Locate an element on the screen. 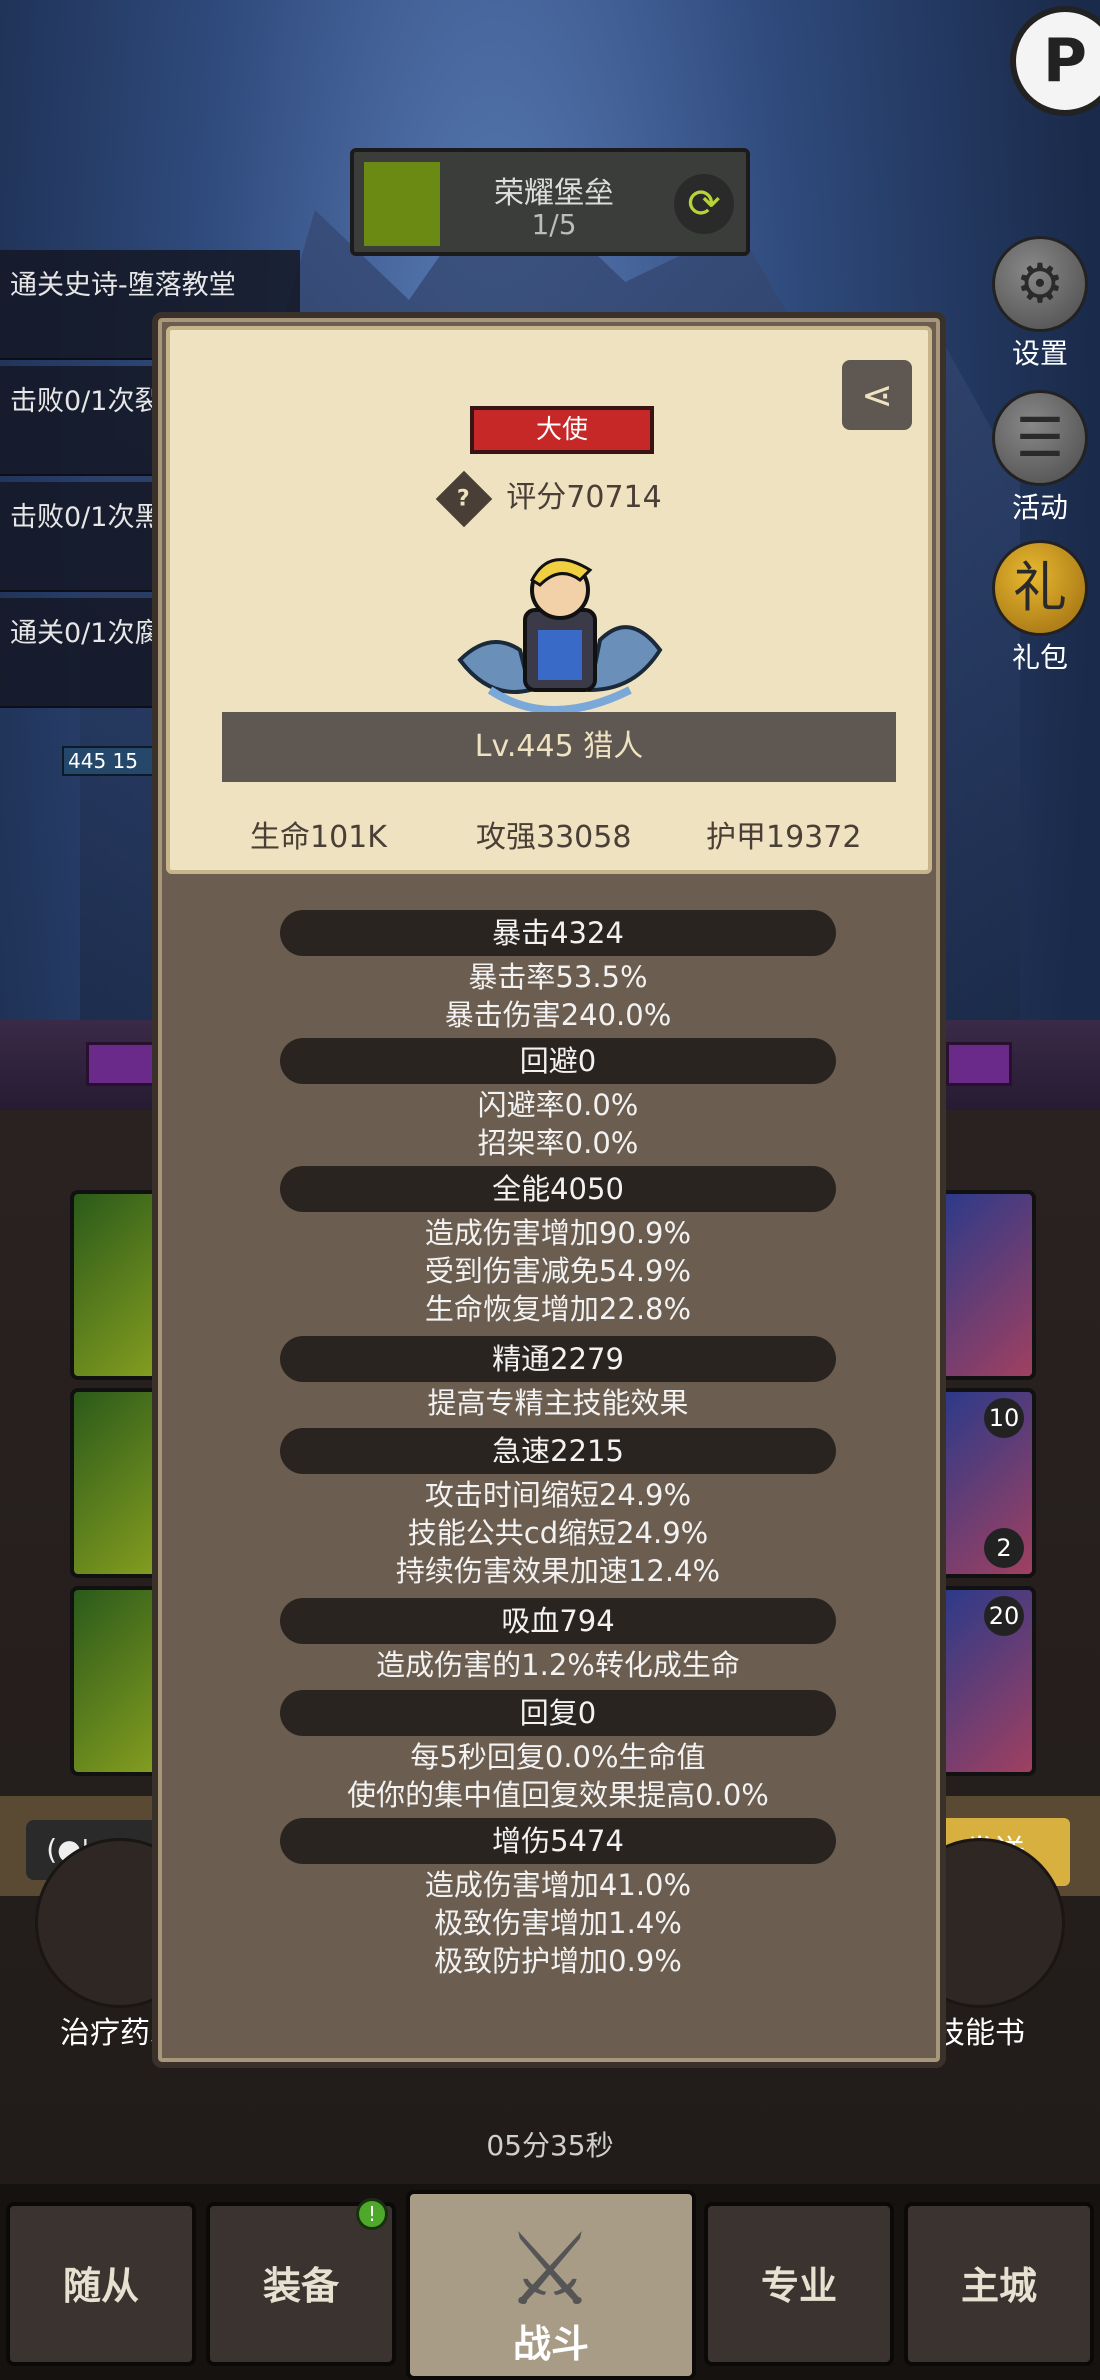 The image size is (1100, 2380). enemy-hp-bar-left is located at coordinates (121, 1064).